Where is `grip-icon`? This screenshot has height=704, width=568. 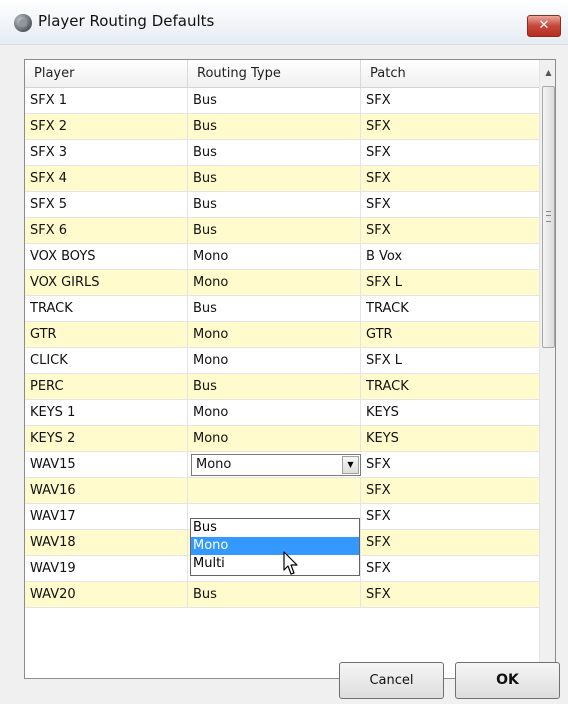
grip-icon is located at coordinates (548, 216).